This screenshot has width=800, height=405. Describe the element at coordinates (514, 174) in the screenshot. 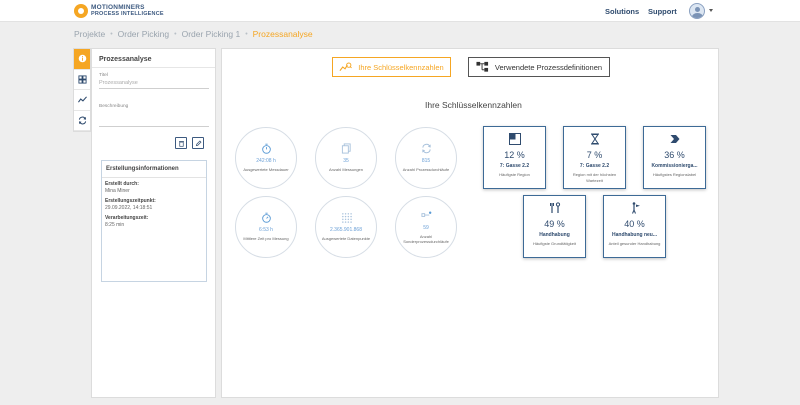

I see `kpi-card-caption: Häufigste Region` at that location.